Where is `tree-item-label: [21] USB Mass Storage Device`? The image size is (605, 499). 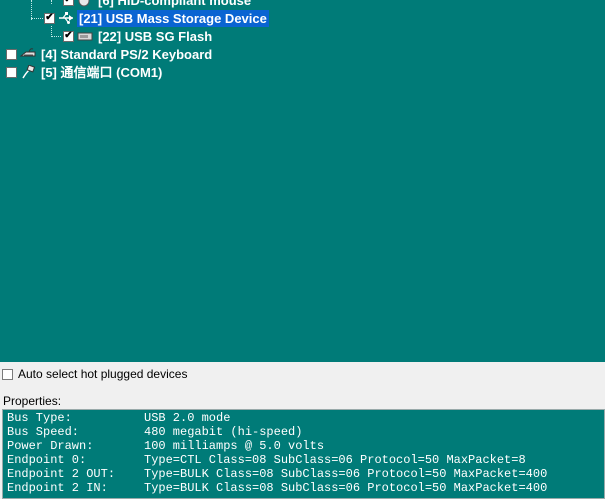
tree-item-label: [21] USB Mass Storage Device is located at coordinates (173, 18).